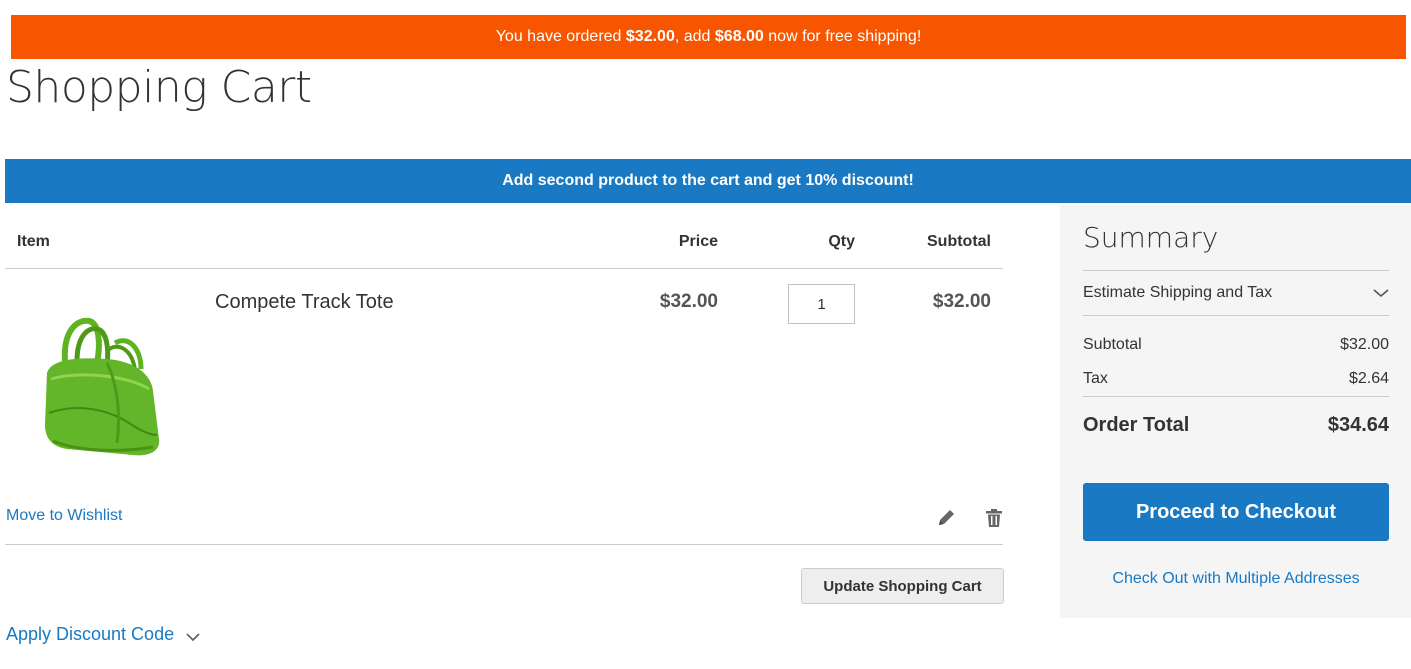 Image resolution: width=1411 pixels, height=669 pixels. Describe the element at coordinates (698, 241) in the screenshot. I see `column-header-price: Price` at that location.